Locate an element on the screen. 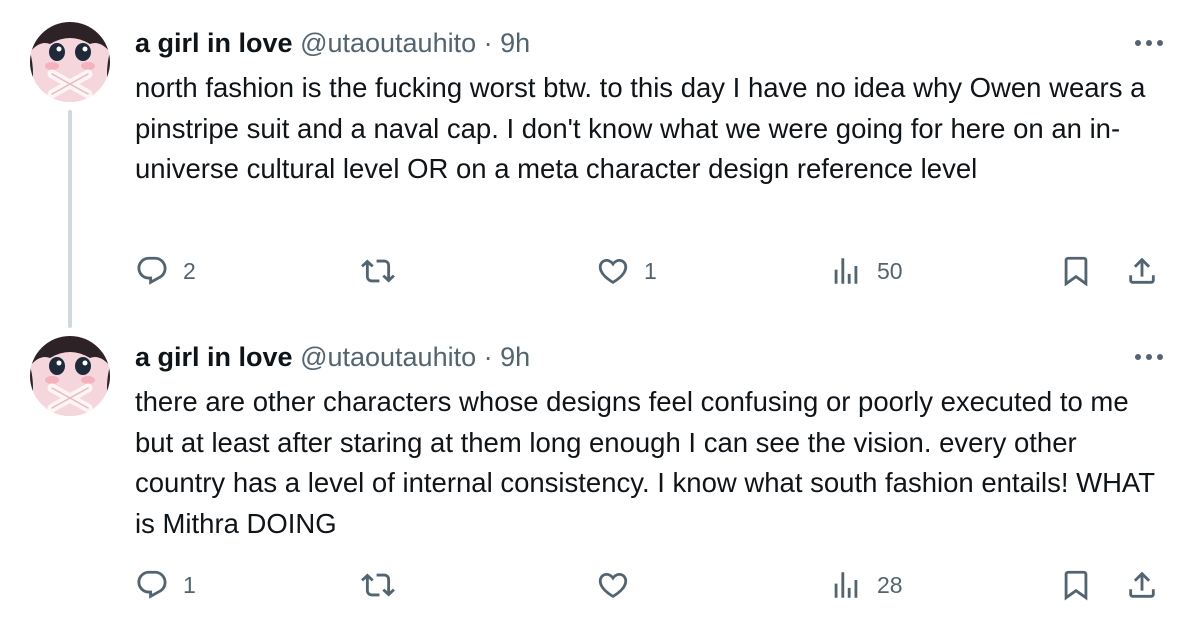 The image size is (1197, 628). views-count: 28 is located at coordinates (890, 584).